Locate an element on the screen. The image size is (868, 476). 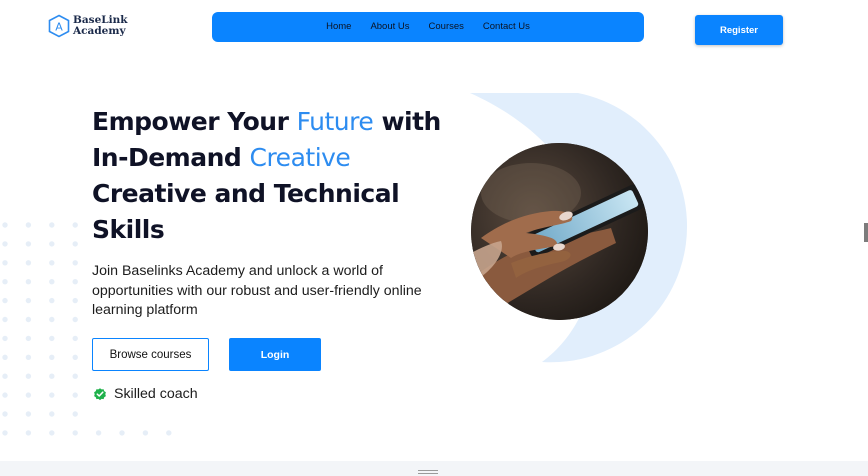
hero-title-part: In-Demand is located at coordinates (171, 157).